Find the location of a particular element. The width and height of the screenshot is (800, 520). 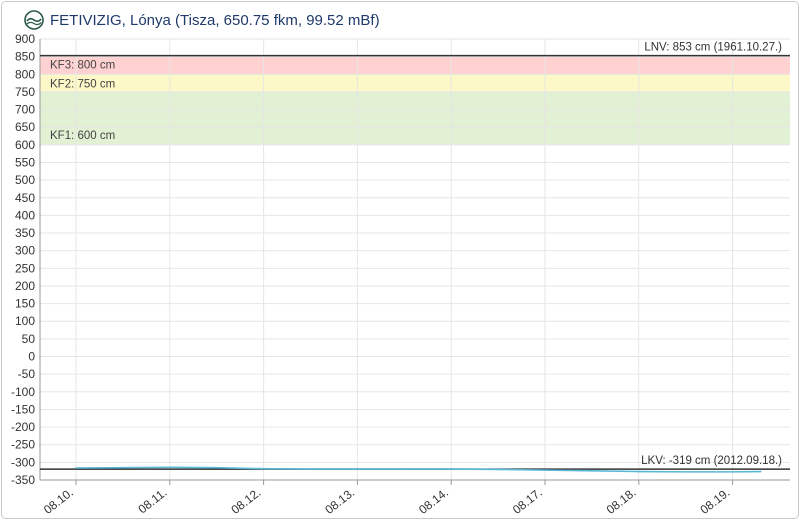

y-tick-label: 450 is located at coordinates (25, 198).